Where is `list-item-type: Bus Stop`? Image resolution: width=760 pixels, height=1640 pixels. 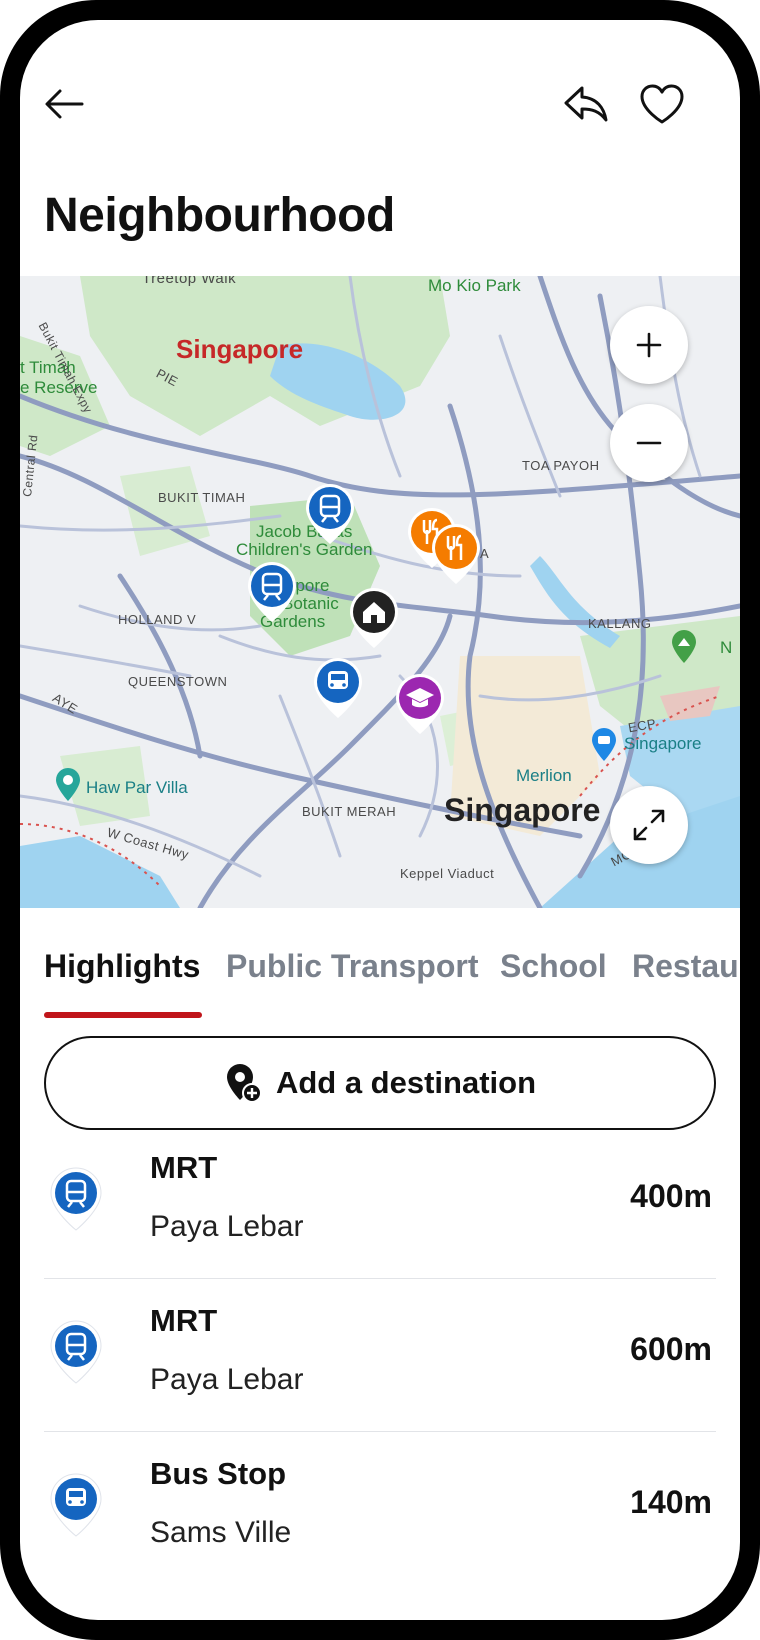
list-item-type: Bus Stop is located at coordinates (218, 1473).